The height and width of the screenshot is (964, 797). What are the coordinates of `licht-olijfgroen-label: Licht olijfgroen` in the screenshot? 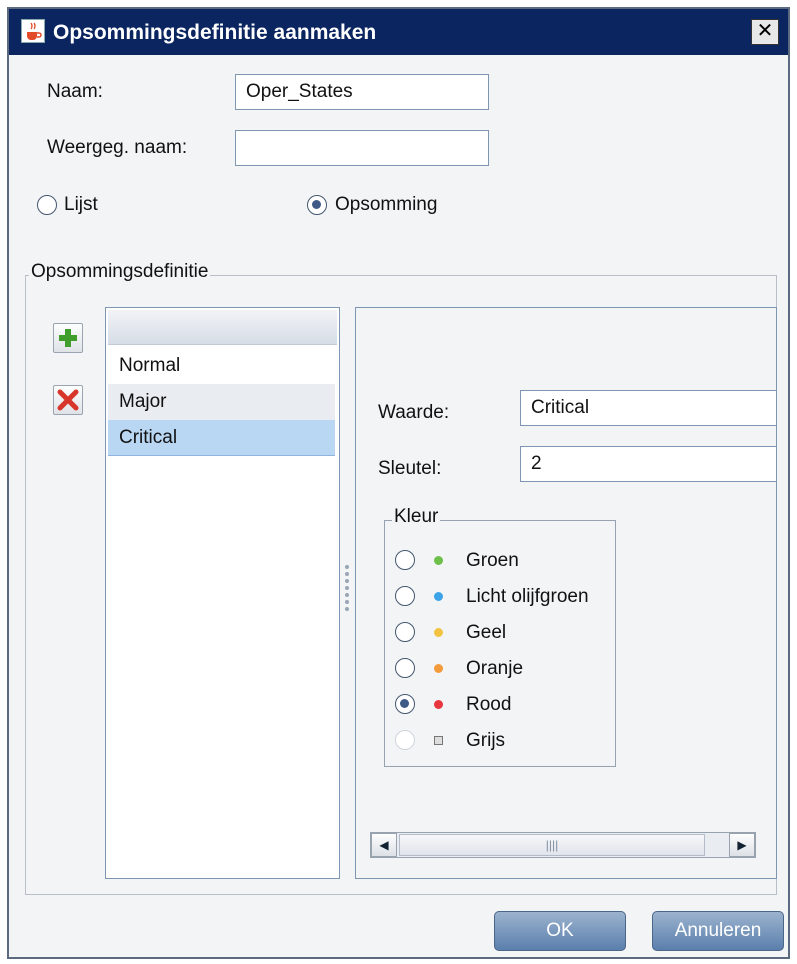 It's located at (527, 596).